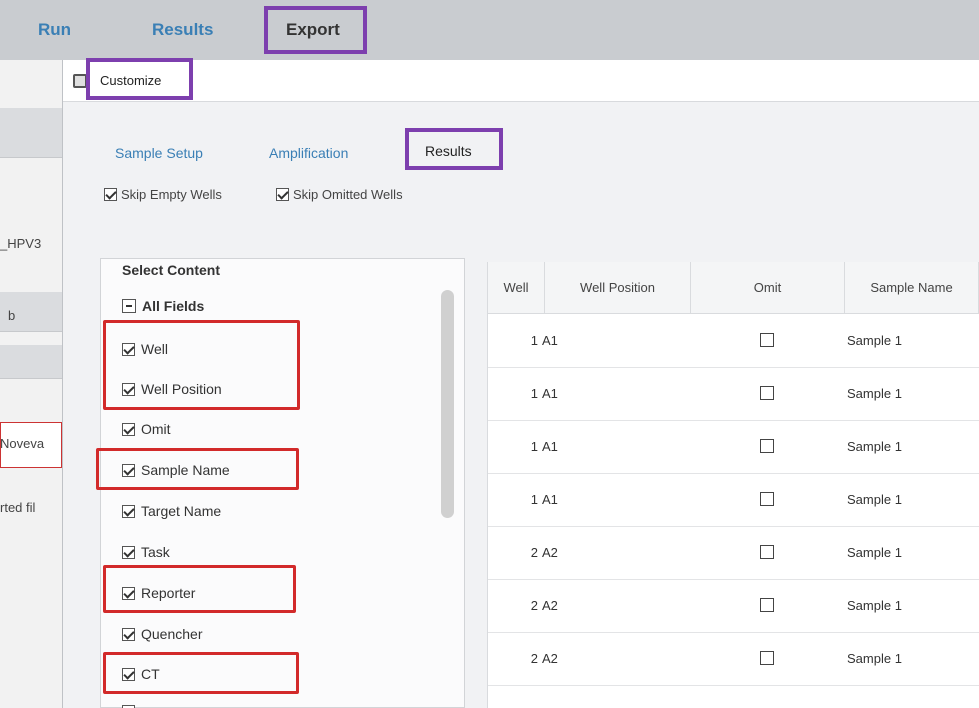 The width and height of the screenshot is (979, 708). I want to click on skip-omitted-wells-option: Skip Omitted Wells, so click(339, 194).